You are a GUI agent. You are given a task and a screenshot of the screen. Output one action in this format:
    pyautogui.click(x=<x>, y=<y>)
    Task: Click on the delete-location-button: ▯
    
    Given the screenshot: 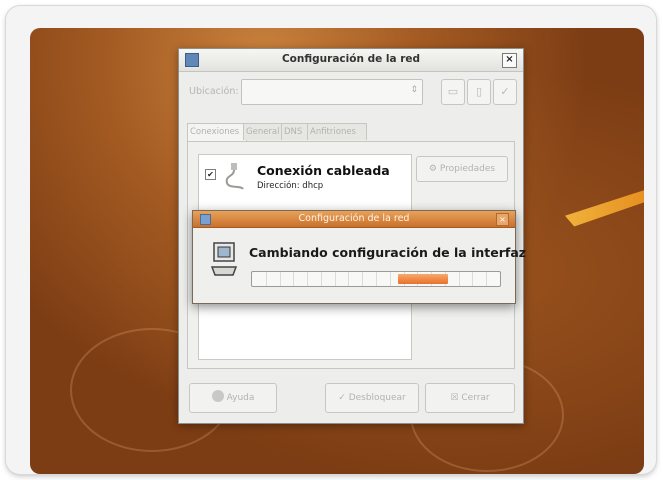 What is the action you would take?
    pyautogui.click(x=479, y=92)
    